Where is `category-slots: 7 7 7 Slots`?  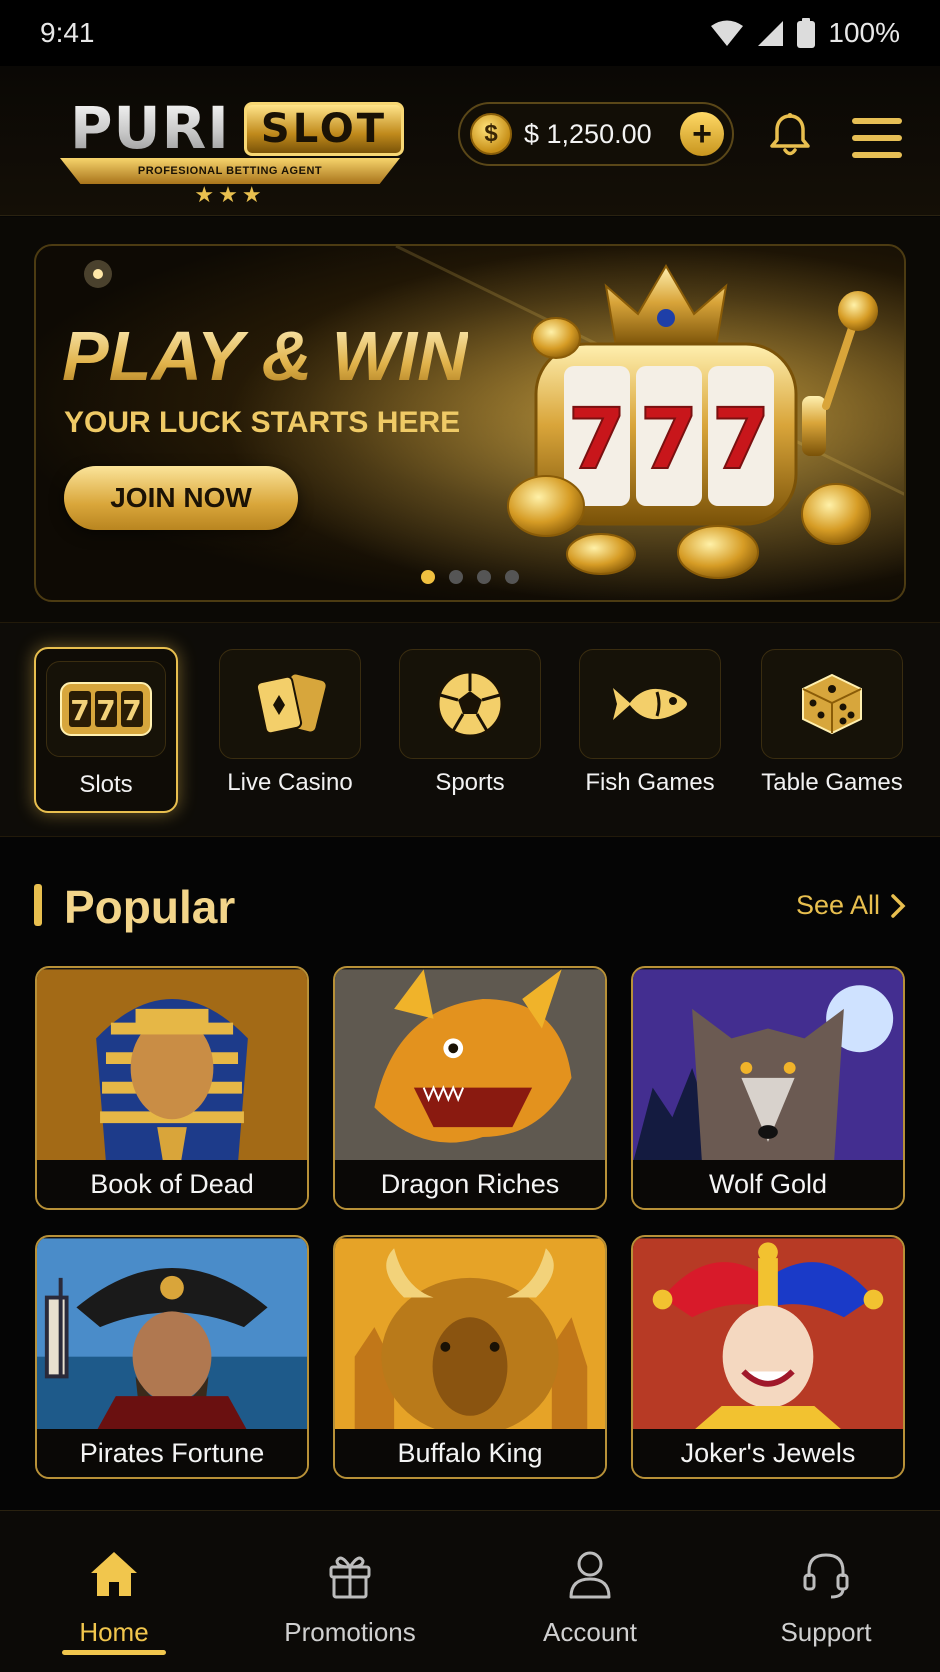 category-slots: 7 7 7 Slots is located at coordinates (106, 730).